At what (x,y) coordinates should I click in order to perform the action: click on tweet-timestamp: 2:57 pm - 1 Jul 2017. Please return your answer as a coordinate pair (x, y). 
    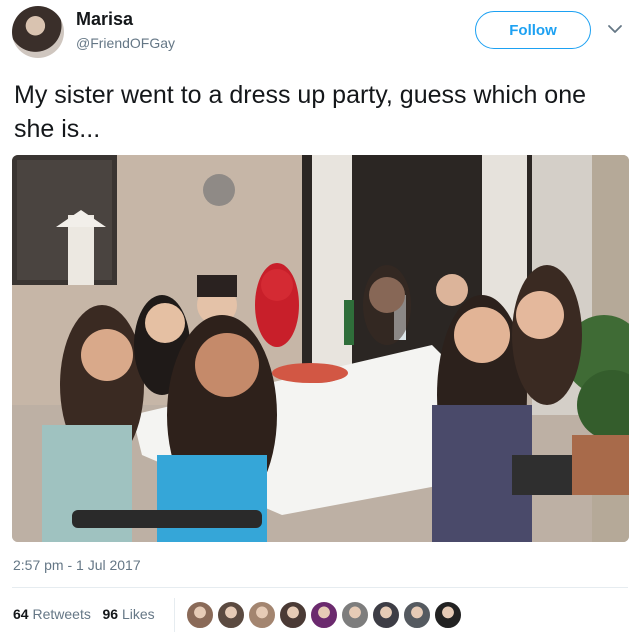
    Looking at the image, I should click on (77, 565).